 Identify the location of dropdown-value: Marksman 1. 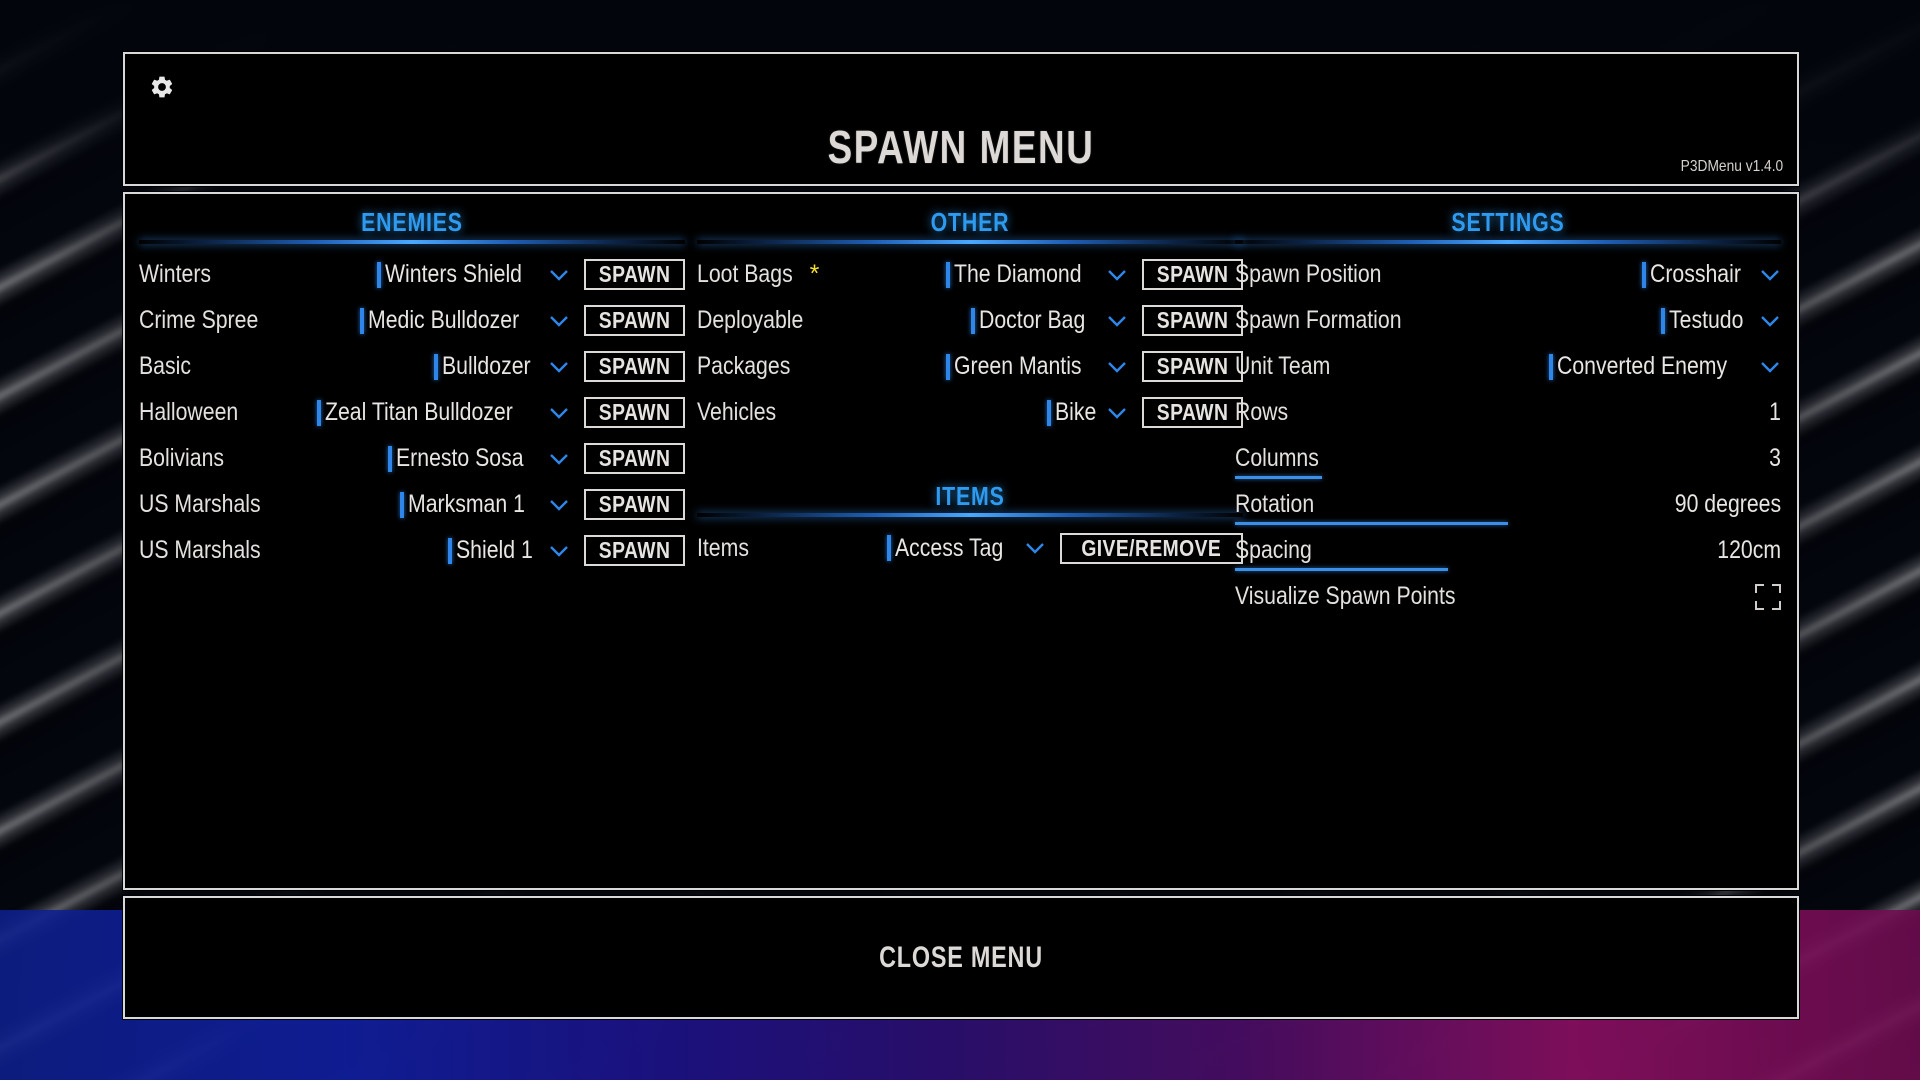
(467, 504).